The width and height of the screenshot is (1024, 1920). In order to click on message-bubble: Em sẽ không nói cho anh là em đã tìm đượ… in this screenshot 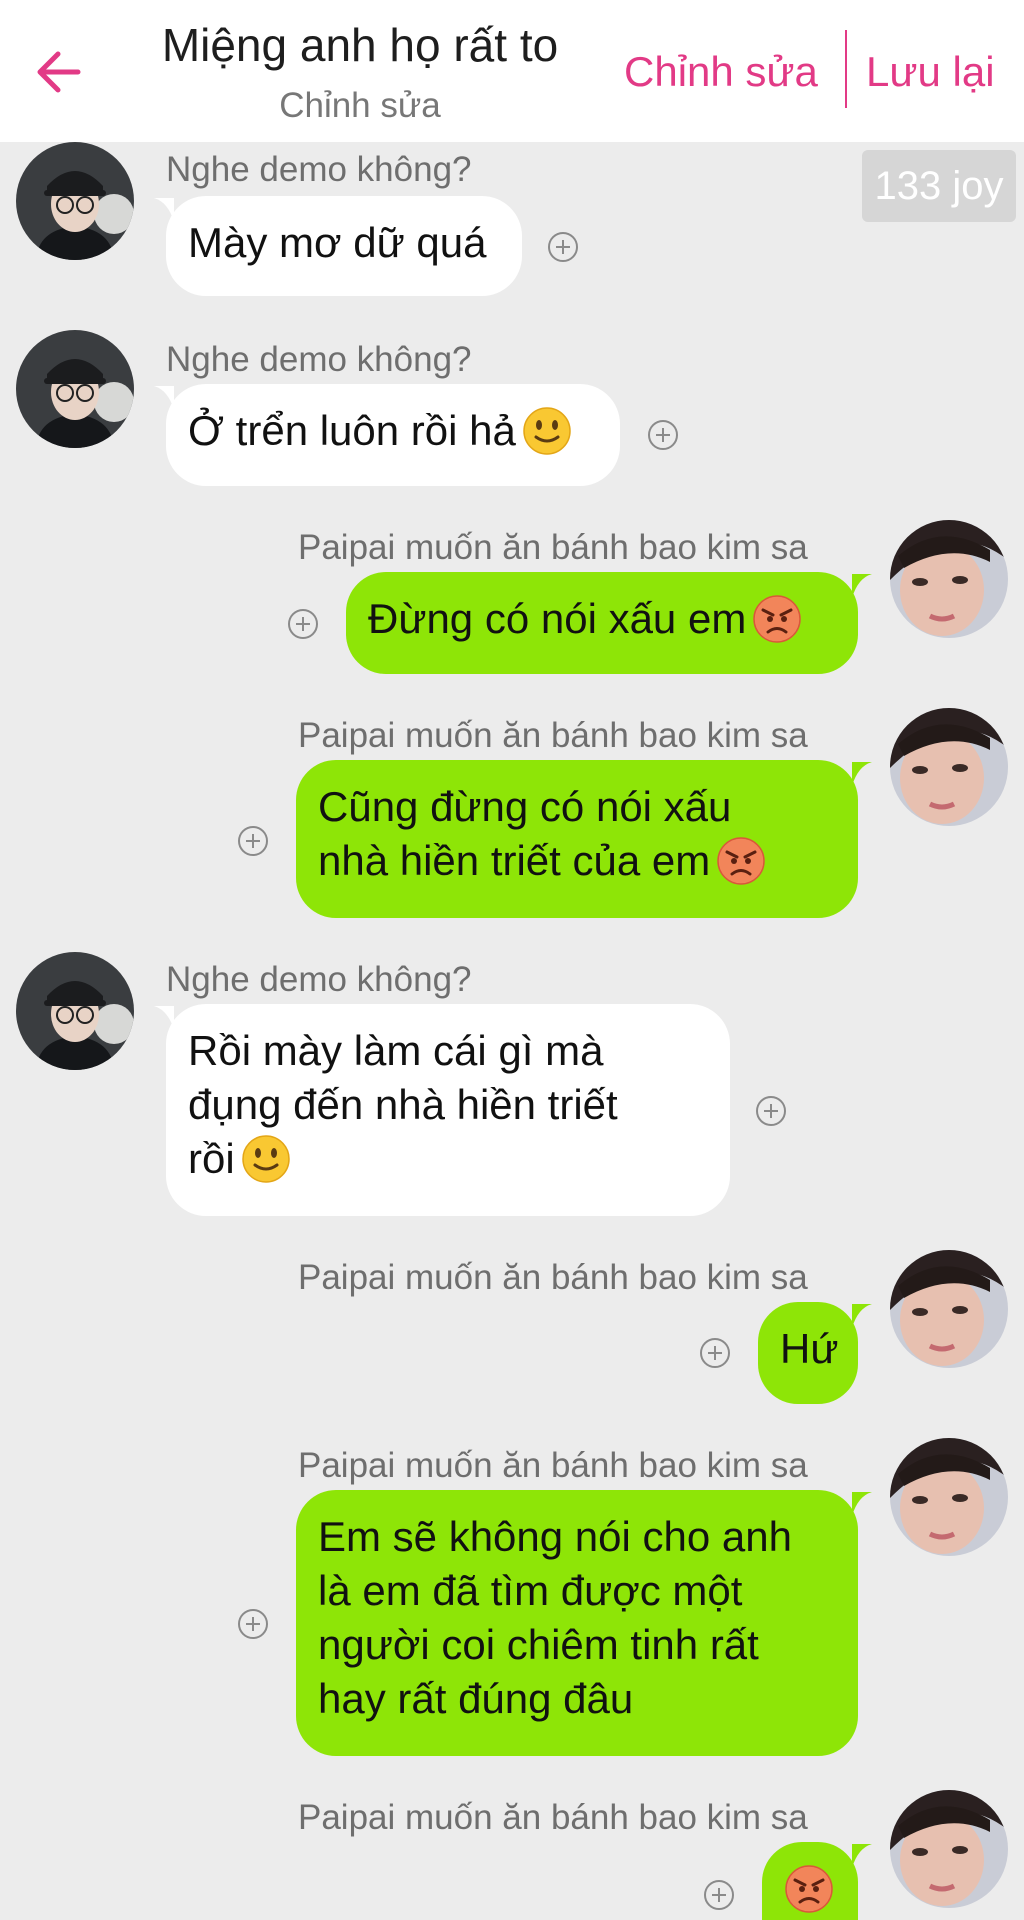, I will do `click(577, 1623)`.